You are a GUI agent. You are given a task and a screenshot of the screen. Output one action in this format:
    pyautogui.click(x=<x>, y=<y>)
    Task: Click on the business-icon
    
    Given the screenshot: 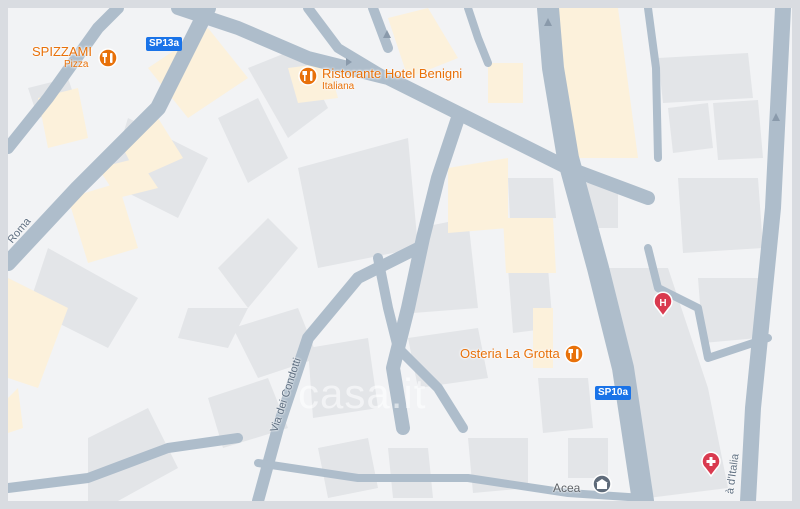 What is the action you would take?
    pyautogui.click(x=602, y=484)
    